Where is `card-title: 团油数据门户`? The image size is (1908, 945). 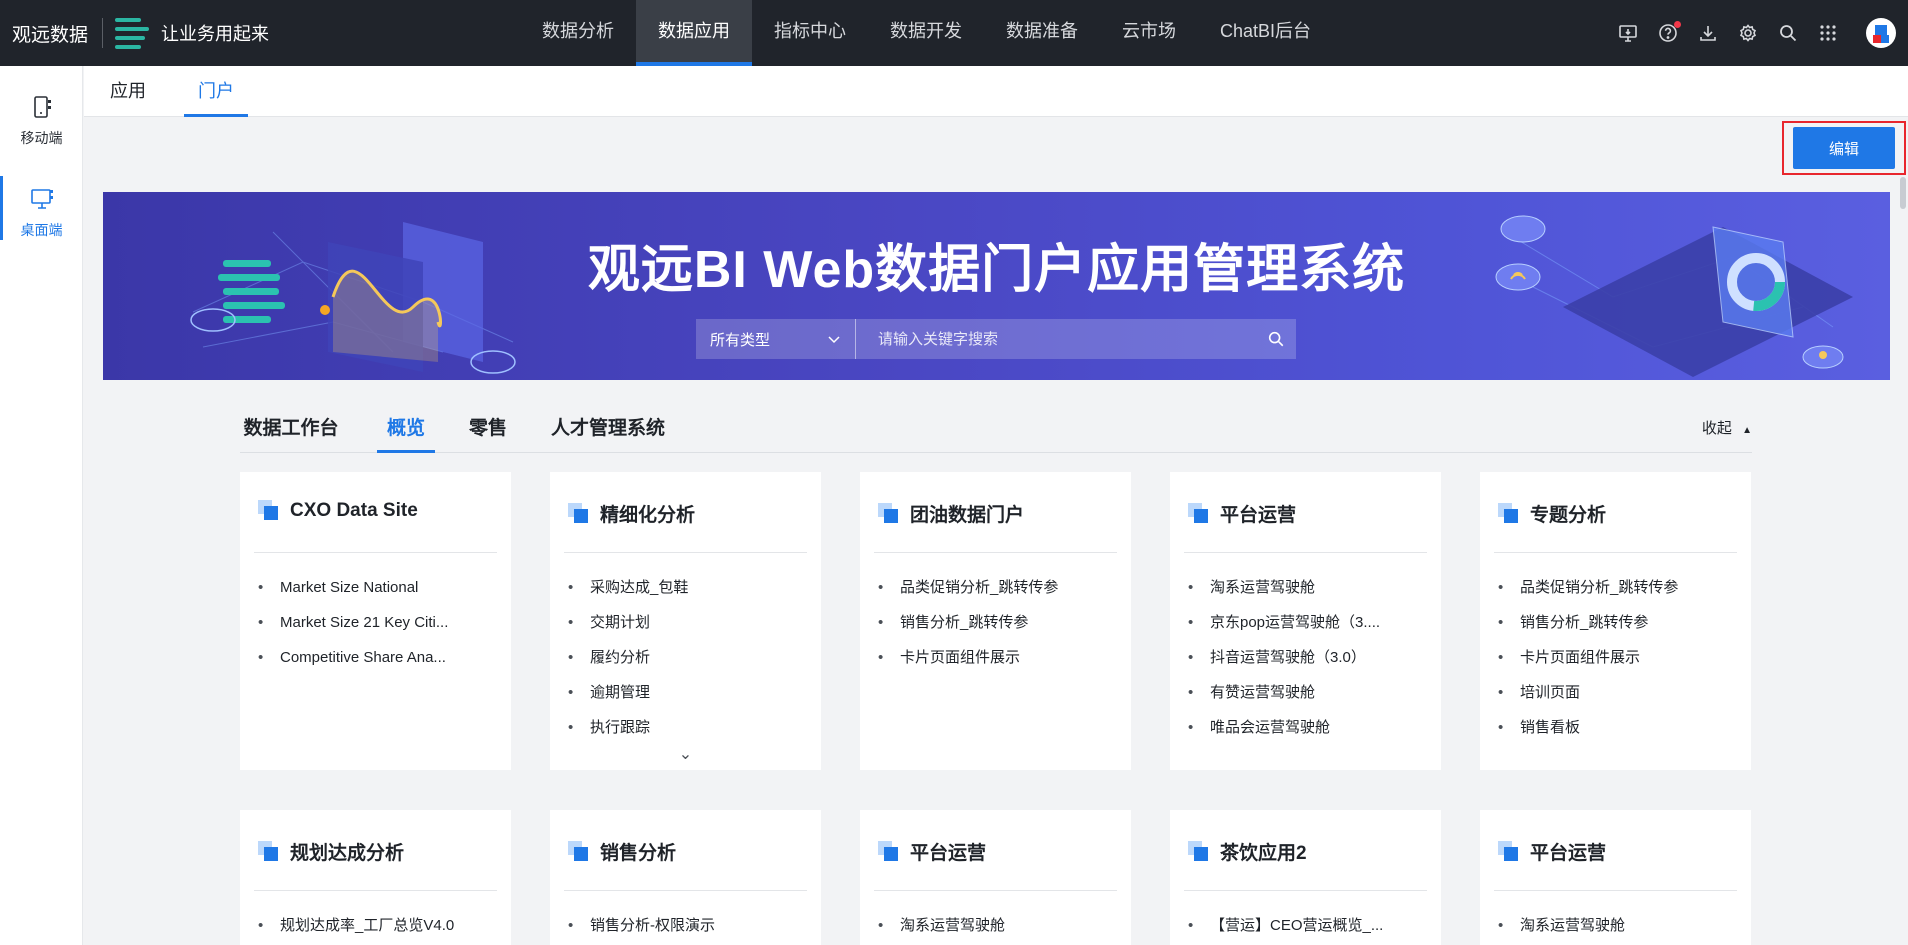 card-title: 团油数据门户 is located at coordinates (967, 515).